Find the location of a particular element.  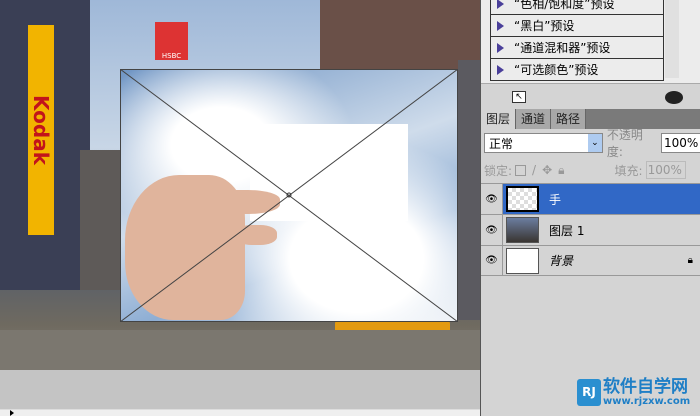

layer-row-background: 👁︎ 背景 🔒︎ is located at coordinates (590, 260).